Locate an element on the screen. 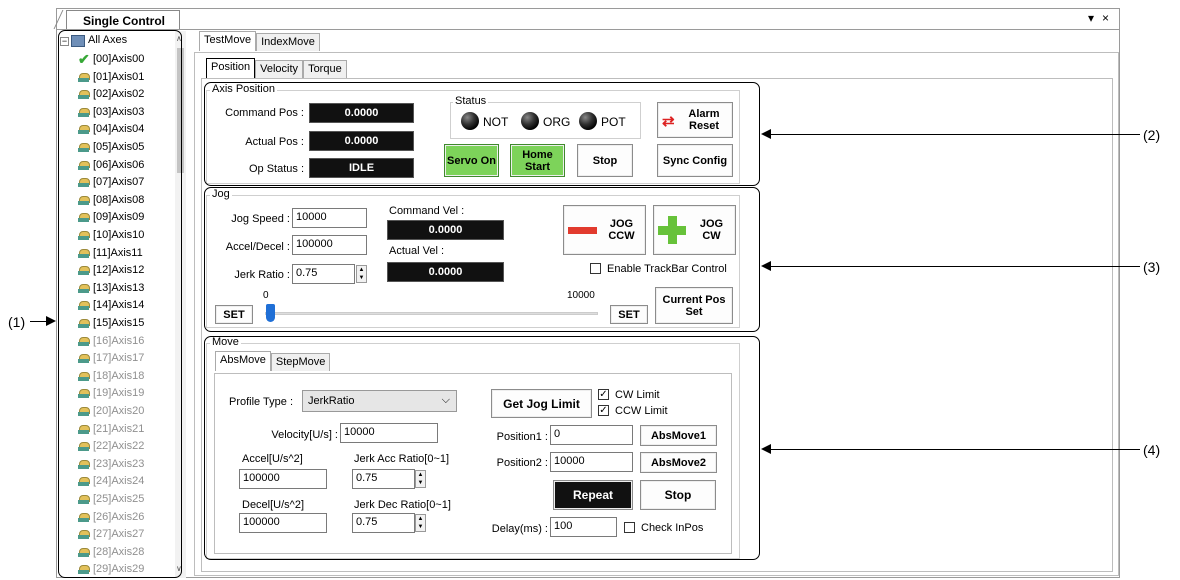 The height and width of the screenshot is (580, 1180). close-icon: × is located at coordinates (1105, 18).